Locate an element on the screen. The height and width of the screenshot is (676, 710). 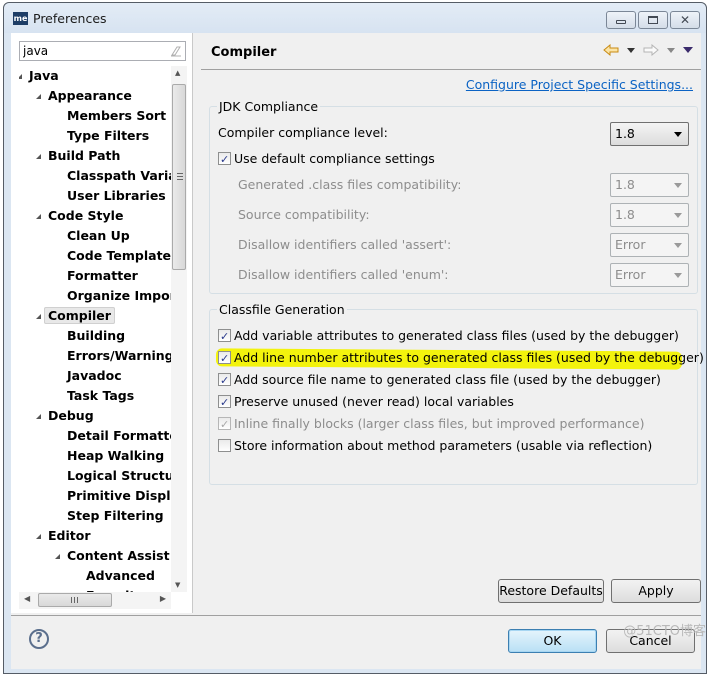
maximize-button is located at coordinates (653, 20).